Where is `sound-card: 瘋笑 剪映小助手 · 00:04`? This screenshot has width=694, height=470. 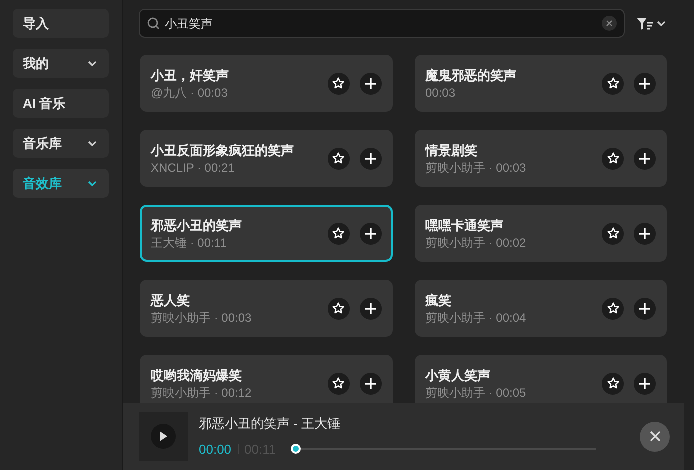
sound-card: 瘋笑 剪映小助手 · 00:04 is located at coordinates (540, 308).